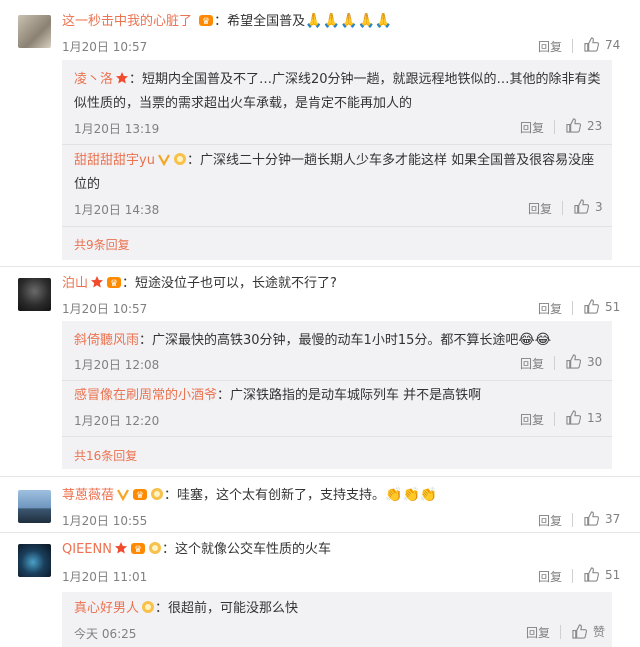  I want to click on like-button: 赞, so click(588, 631).